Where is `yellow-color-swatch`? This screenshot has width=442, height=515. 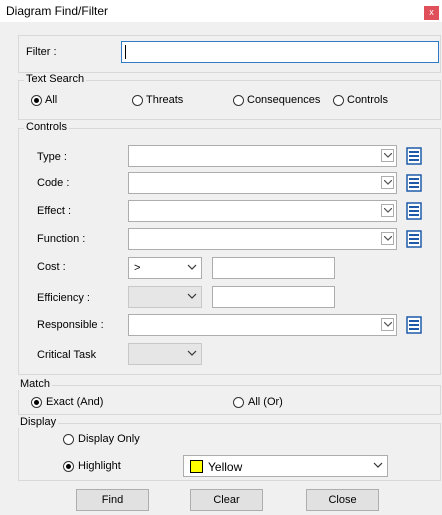 yellow-color-swatch is located at coordinates (196, 466).